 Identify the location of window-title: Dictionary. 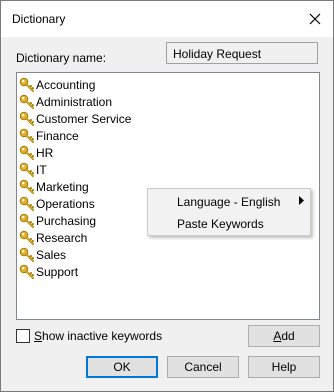
(39, 19).